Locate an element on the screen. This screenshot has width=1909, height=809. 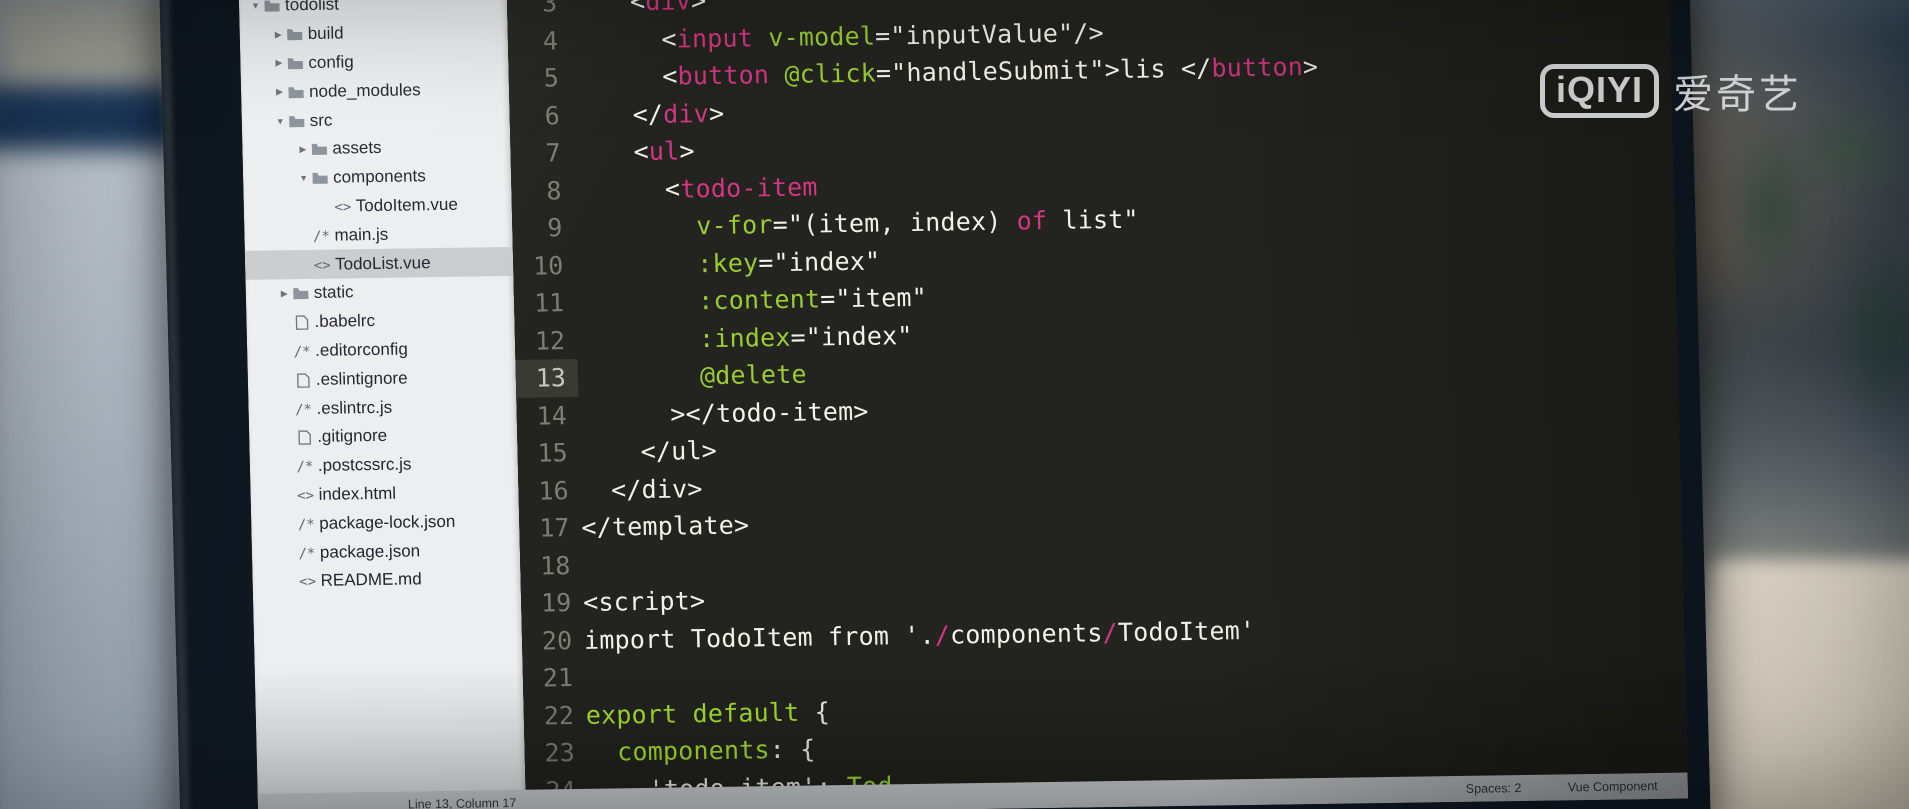
file-tree-item-label: components is located at coordinates (379, 176).